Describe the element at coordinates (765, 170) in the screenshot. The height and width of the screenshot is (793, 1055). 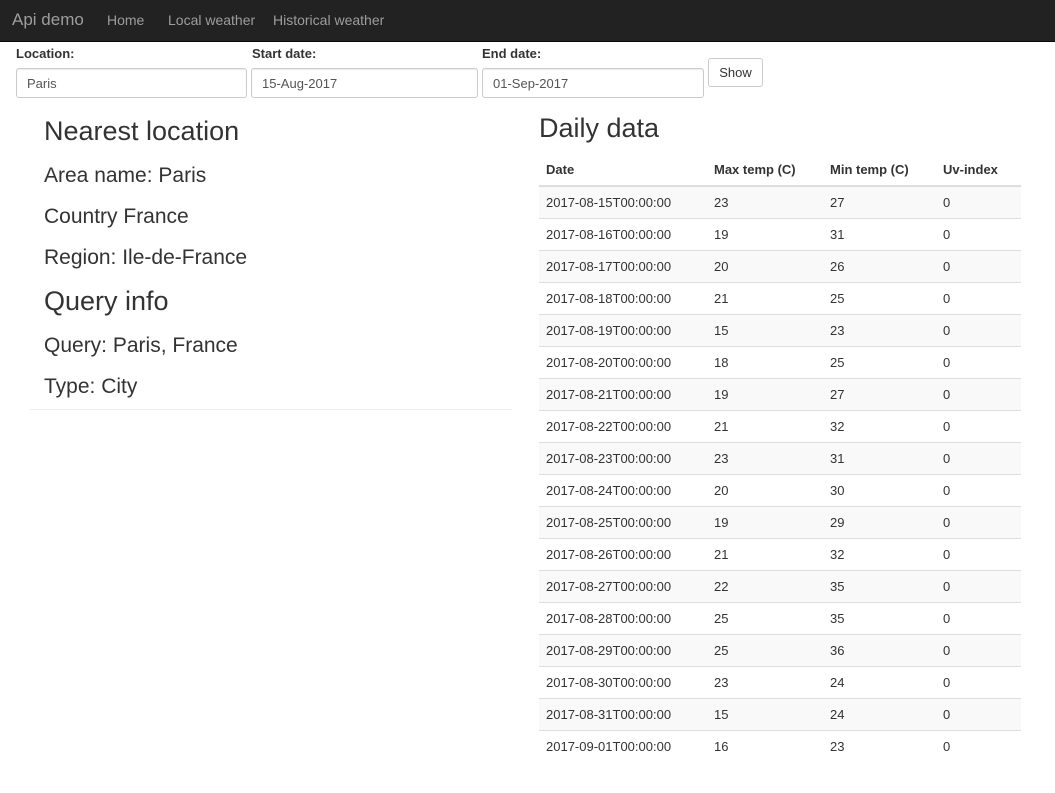
I see `header-max-temp: Max temp (C)` at that location.